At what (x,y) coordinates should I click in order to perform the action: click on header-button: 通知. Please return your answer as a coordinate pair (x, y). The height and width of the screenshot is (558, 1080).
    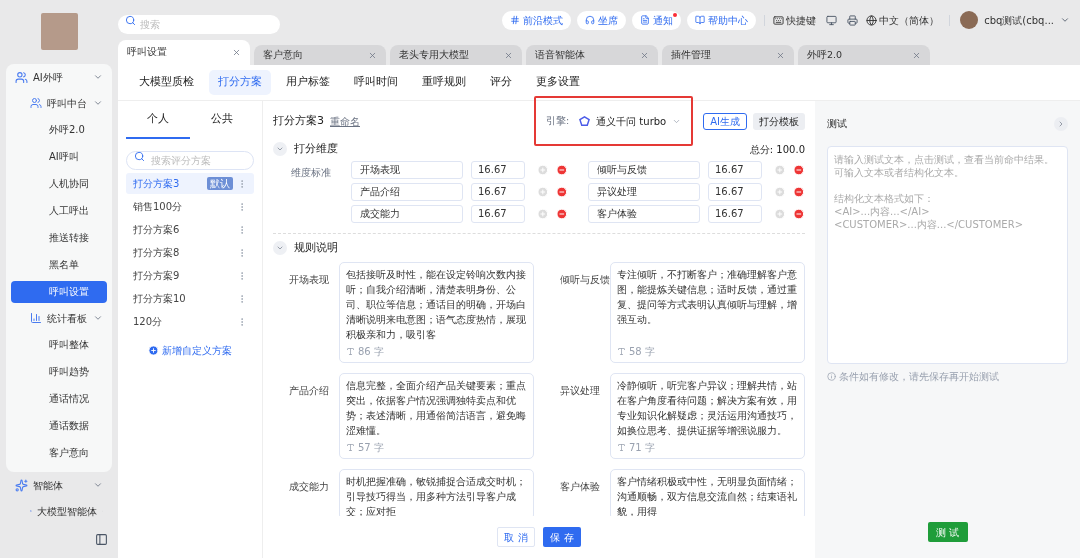
    Looking at the image, I should click on (657, 20).